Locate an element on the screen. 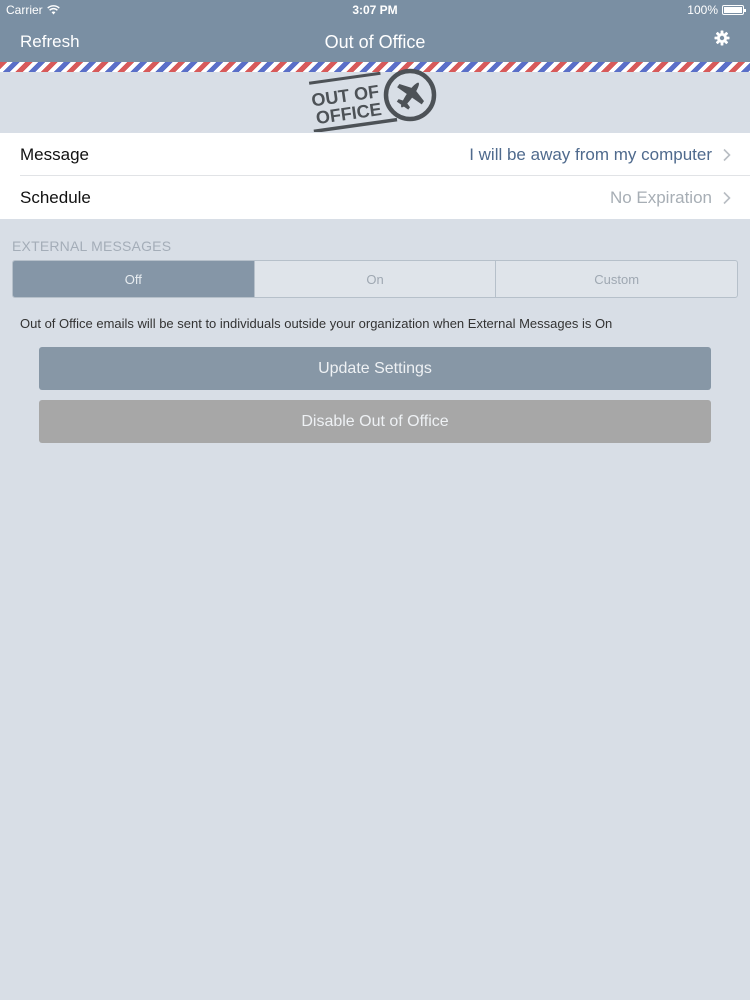 This screenshot has height=1000, width=750. schedule-label: Schedule is located at coordinates (55, 197).